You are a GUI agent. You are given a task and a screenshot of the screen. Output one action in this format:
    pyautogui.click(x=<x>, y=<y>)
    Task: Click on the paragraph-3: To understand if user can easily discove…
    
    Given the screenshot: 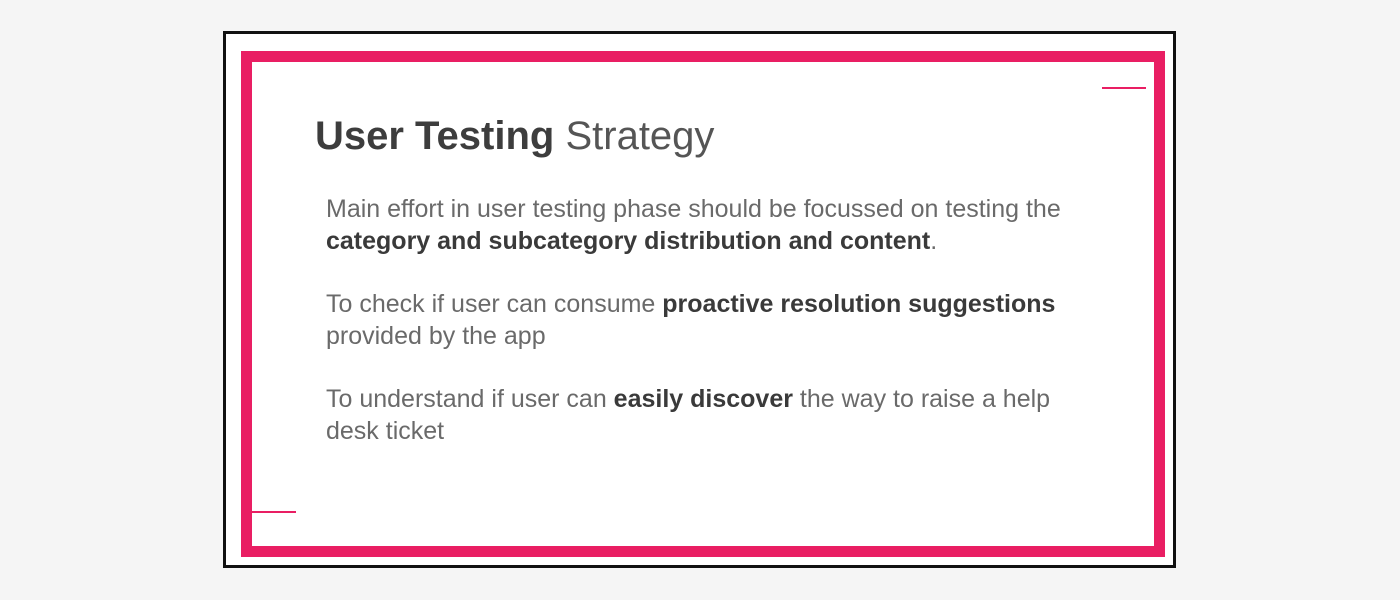 What is the action you would take?
    pyautogui.click(x=706, y=415)
    